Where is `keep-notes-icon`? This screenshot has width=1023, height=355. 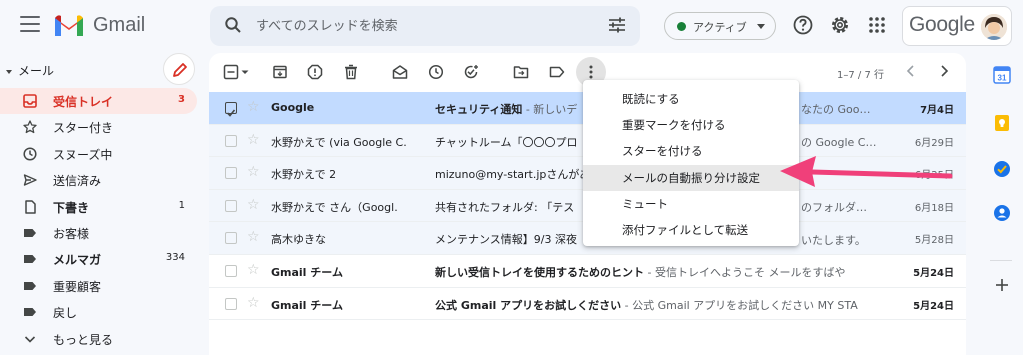 keep-notes-icon is located at coordinates (1002, 123).